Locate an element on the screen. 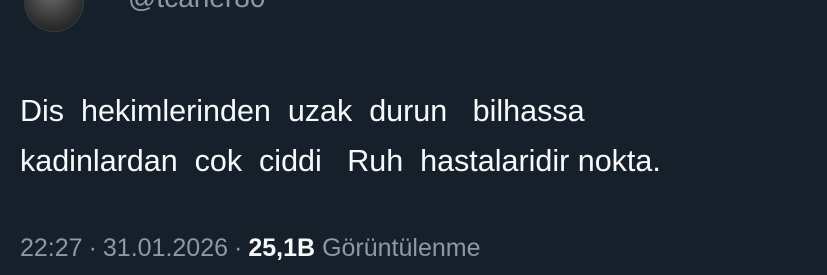 This screenshot has width=827, height=275. tweet-meta: 22:27 · 31.01.2026 · 25,1B Görüntülenme is located at coordinates (250, 248).